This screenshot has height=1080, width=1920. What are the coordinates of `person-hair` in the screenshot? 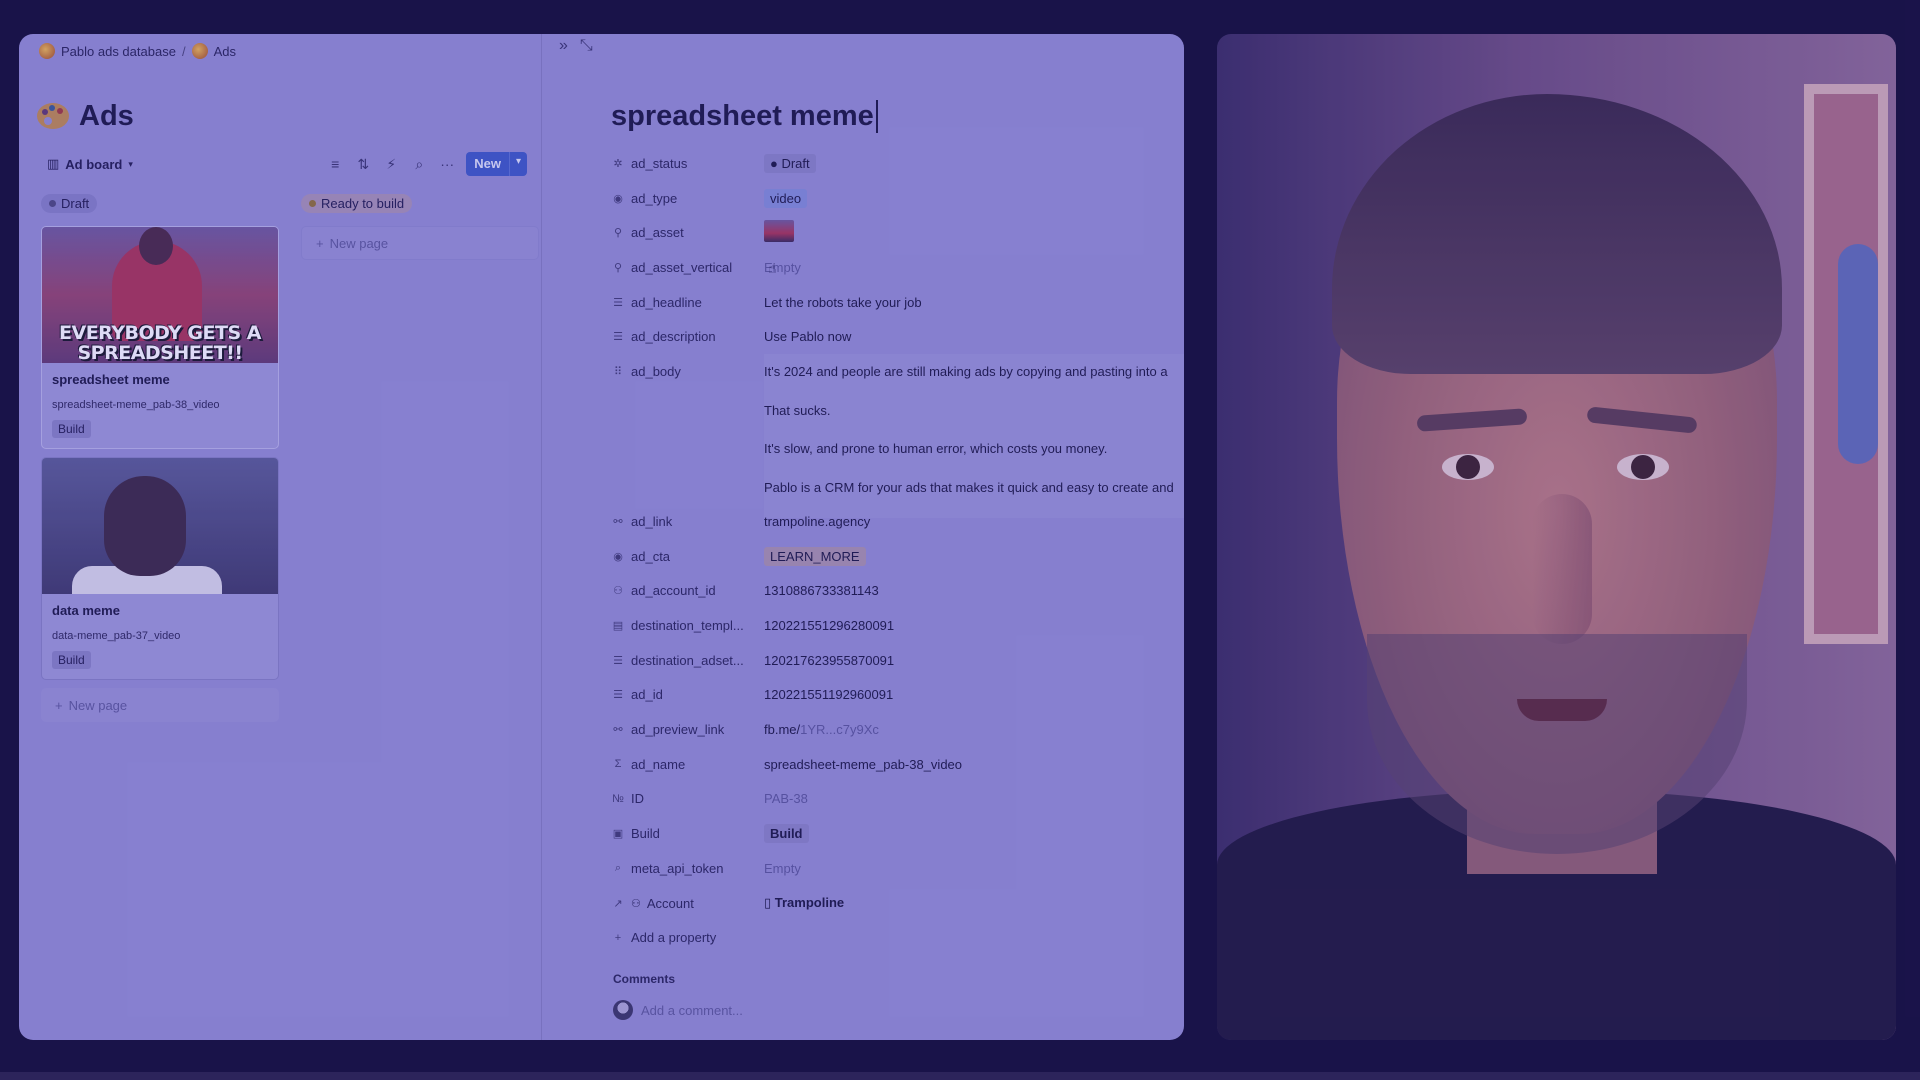 It's located at (1557, 234).